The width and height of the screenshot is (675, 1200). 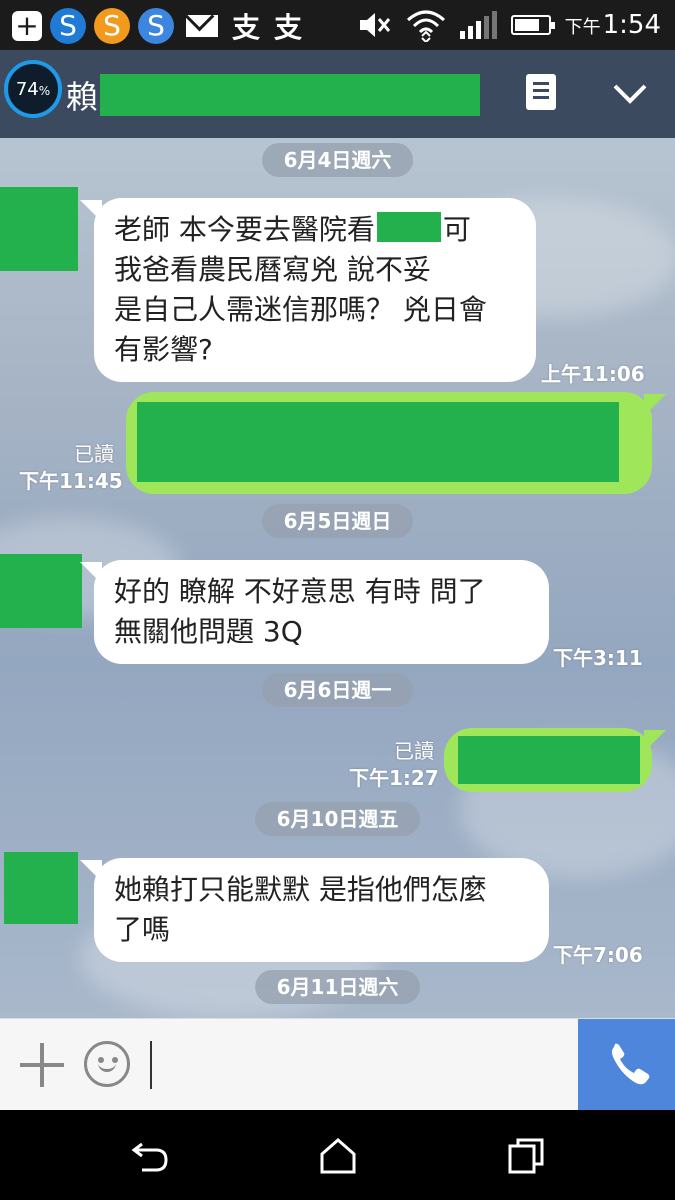 I want to click on plus-icon, so click(x=42, y=1065).